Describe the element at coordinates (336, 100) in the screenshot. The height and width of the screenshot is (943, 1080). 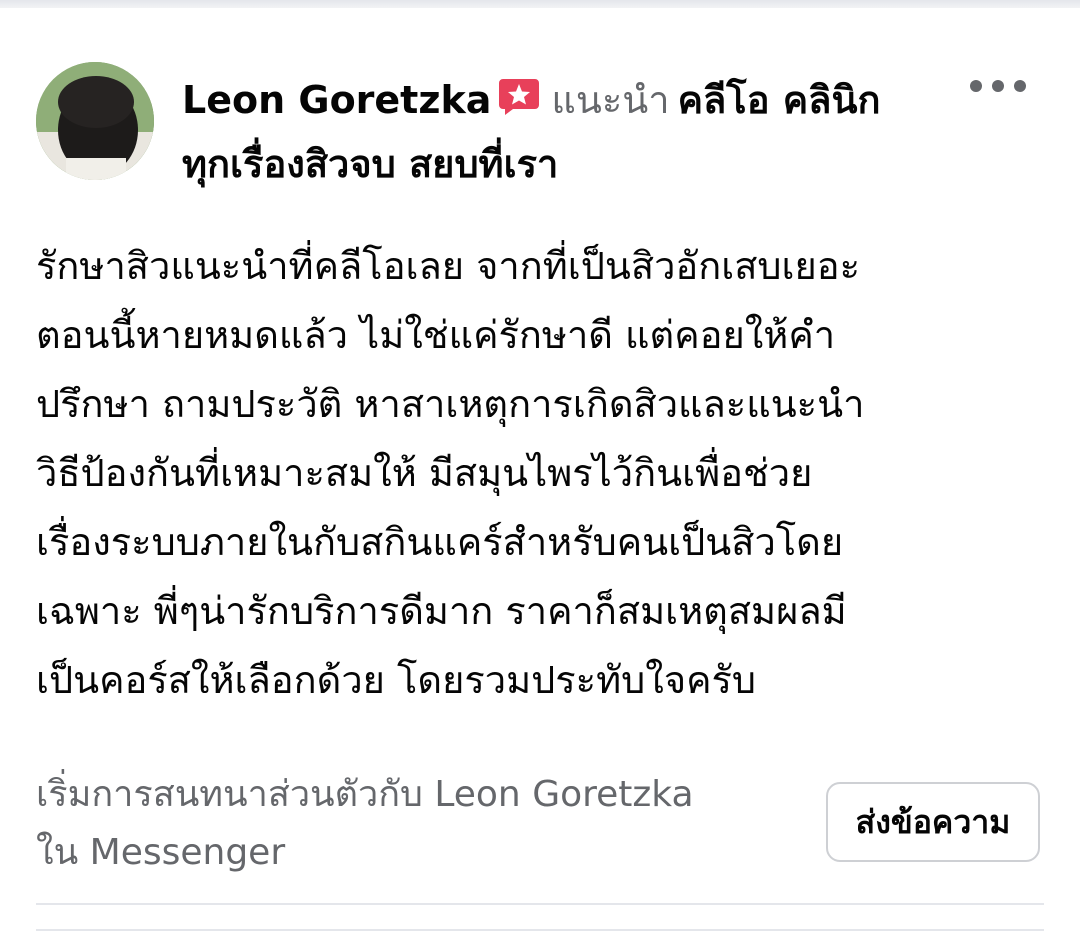
I see `author-name: Leon Goretzka` at that location.